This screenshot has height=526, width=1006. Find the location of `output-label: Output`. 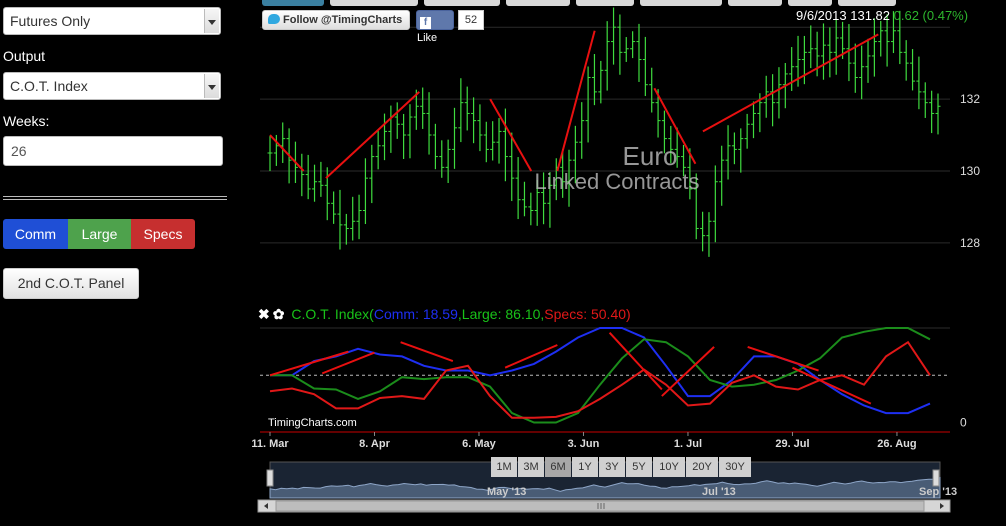

output-label: Output is located at coordinates (24, 56).